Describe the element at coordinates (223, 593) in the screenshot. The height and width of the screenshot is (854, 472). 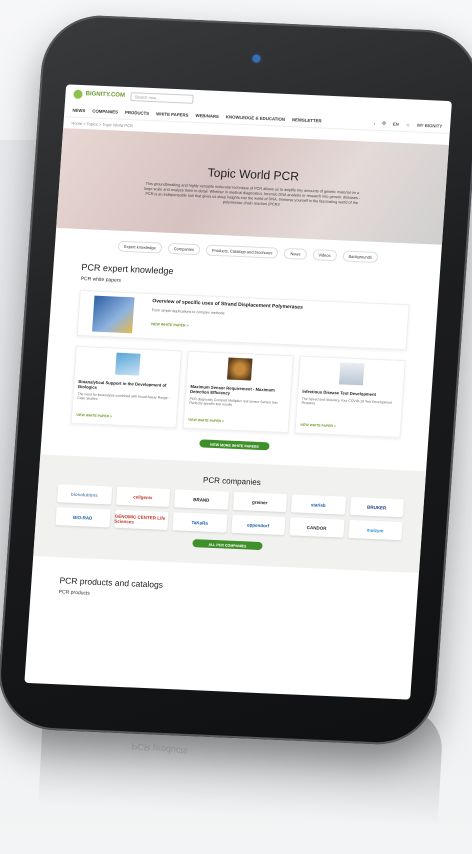
I see `products-section: PCR products and catalogs PCR products` at that location.